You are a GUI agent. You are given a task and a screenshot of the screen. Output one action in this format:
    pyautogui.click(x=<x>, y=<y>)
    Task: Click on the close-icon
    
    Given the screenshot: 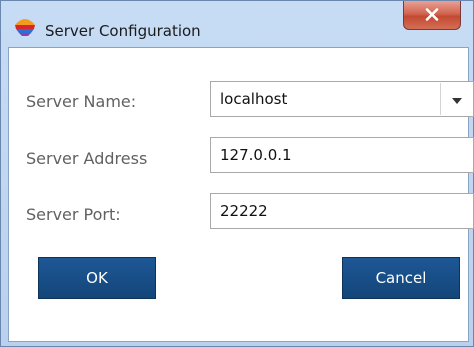 What is the action you would take?
    pyautogui.click(x=432, y=15)
    